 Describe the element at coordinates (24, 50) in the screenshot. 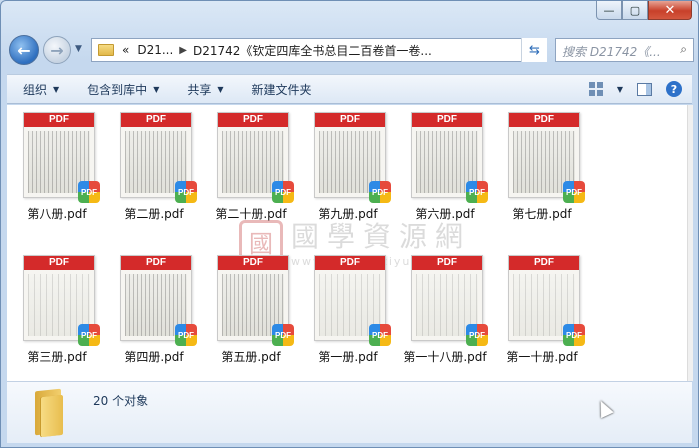

I see `back-button: ←` at that location.